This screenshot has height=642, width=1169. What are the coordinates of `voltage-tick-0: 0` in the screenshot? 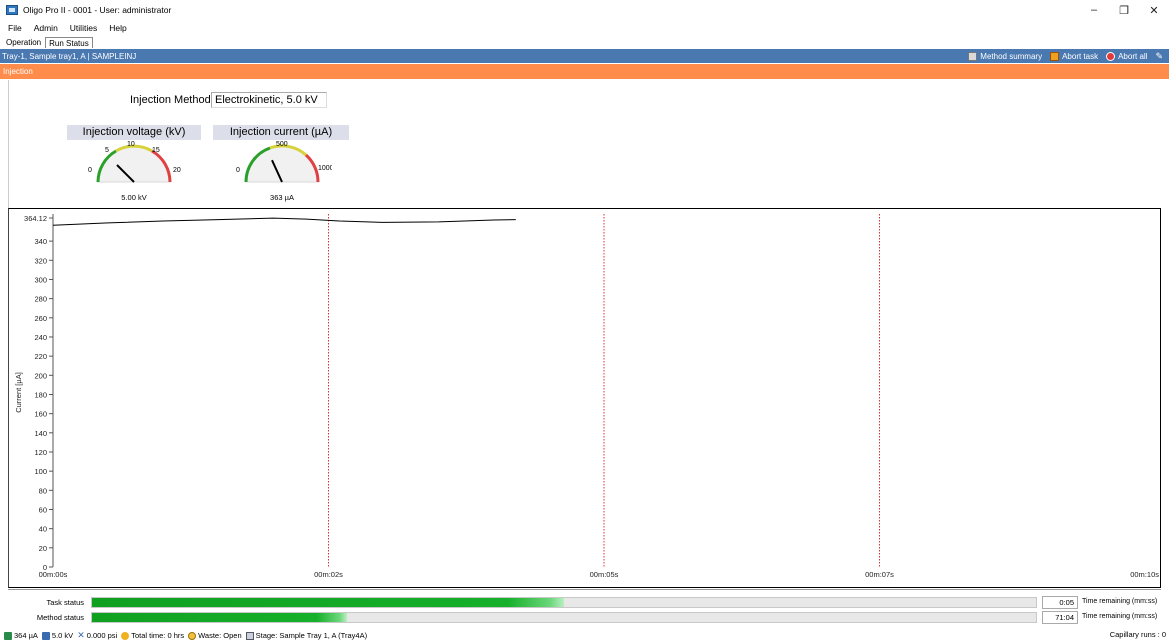 It's located at (90, 170).